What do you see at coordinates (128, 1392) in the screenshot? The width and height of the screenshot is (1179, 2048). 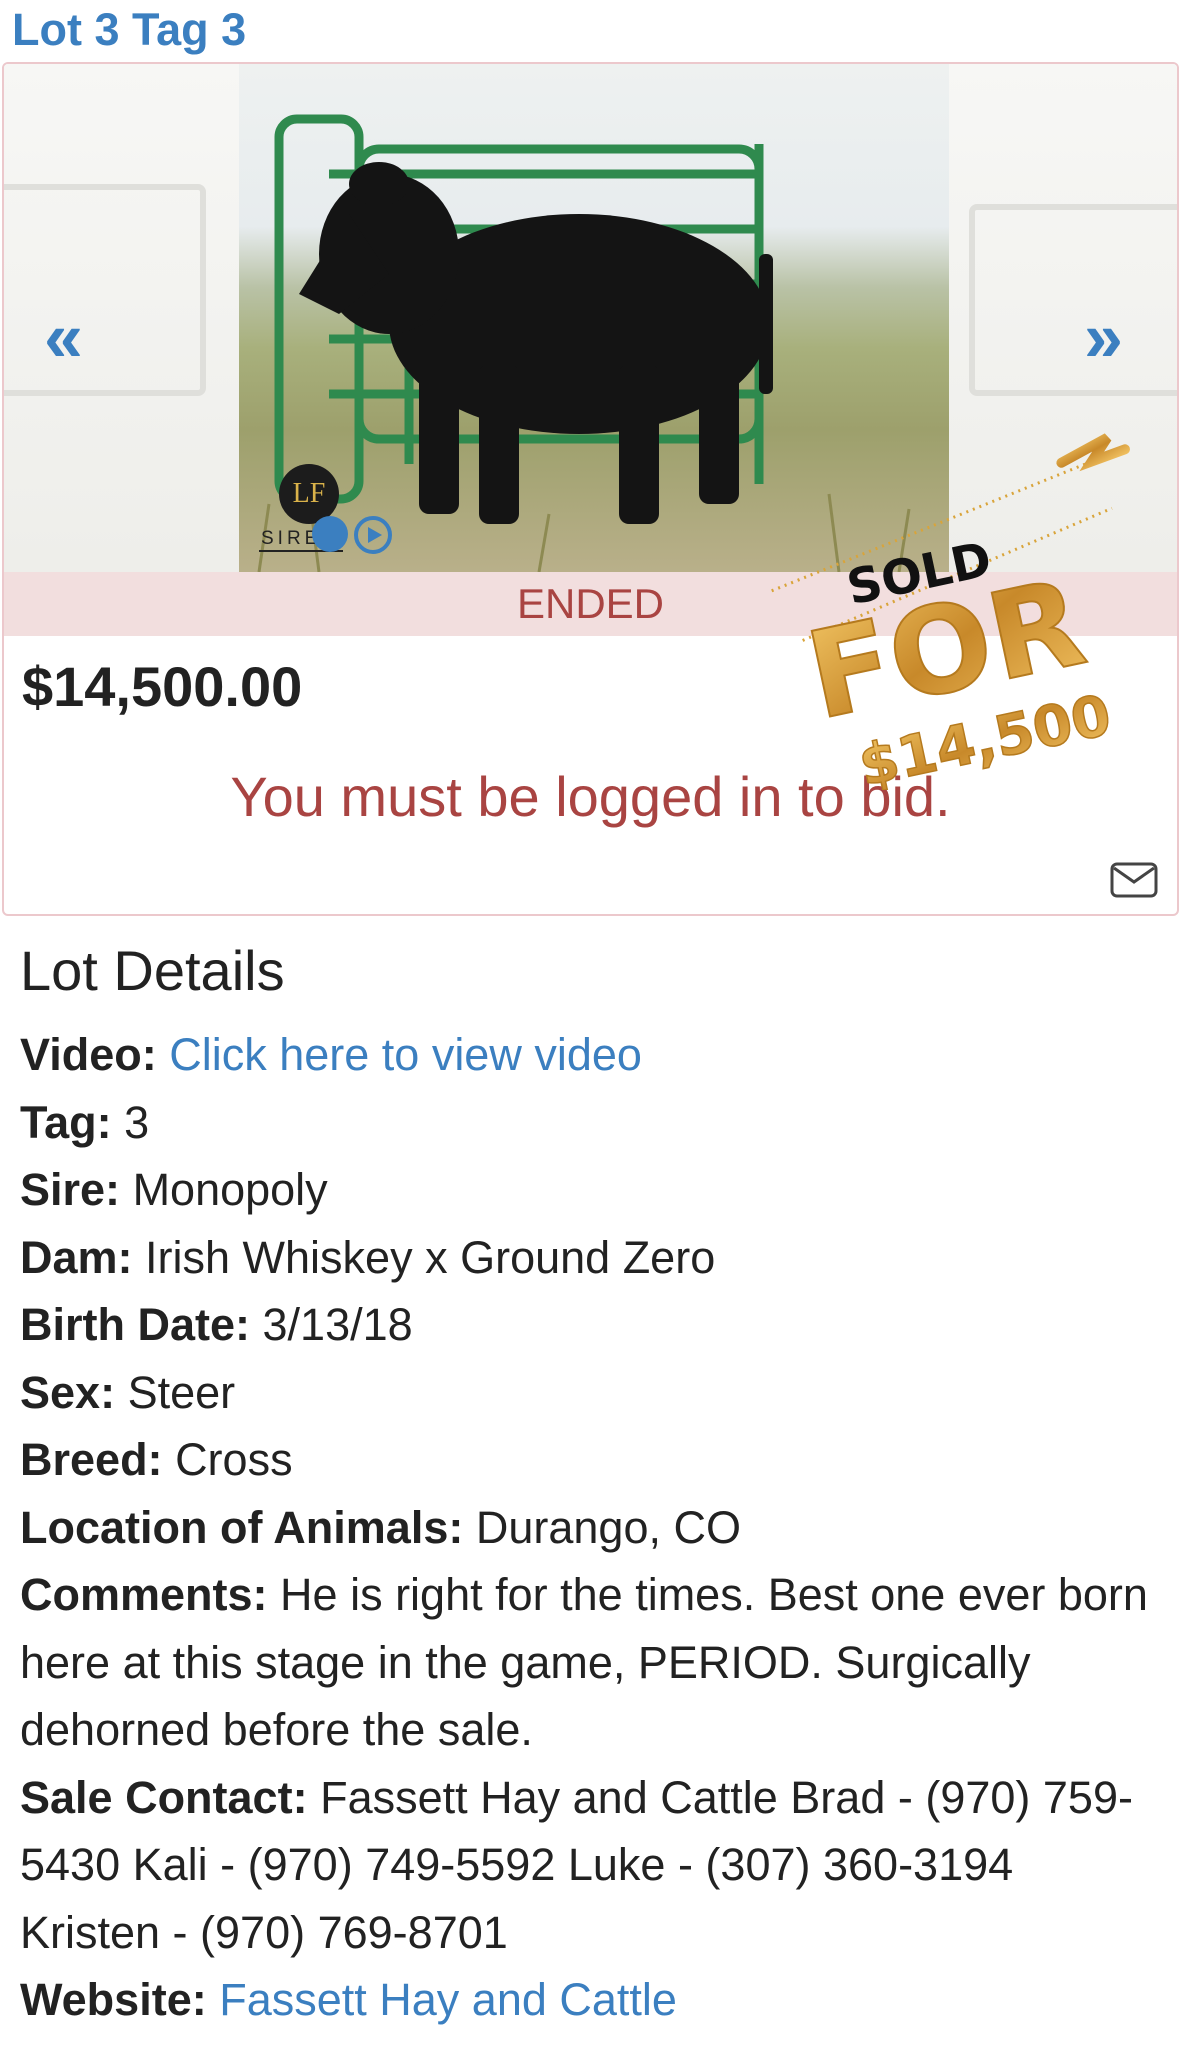 I see `detail-sex: Sex: Steer` at bounding box center [128, 1392].